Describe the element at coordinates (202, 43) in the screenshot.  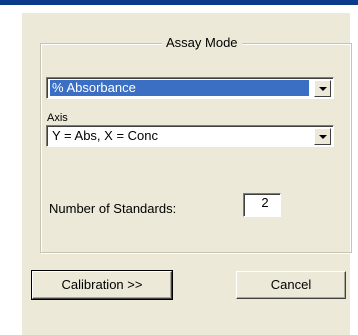
I see `groupbox-title: Assay Mode` at that location.